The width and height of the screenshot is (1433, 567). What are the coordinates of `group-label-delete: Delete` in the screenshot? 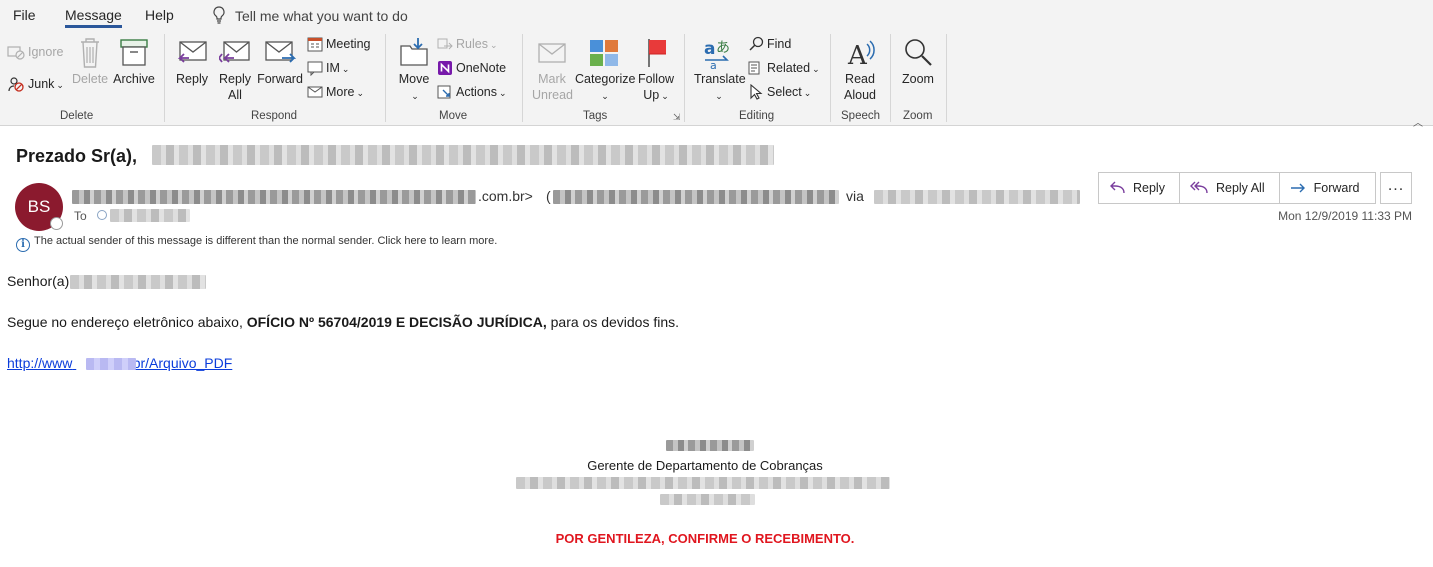 It's located at (77, 116).